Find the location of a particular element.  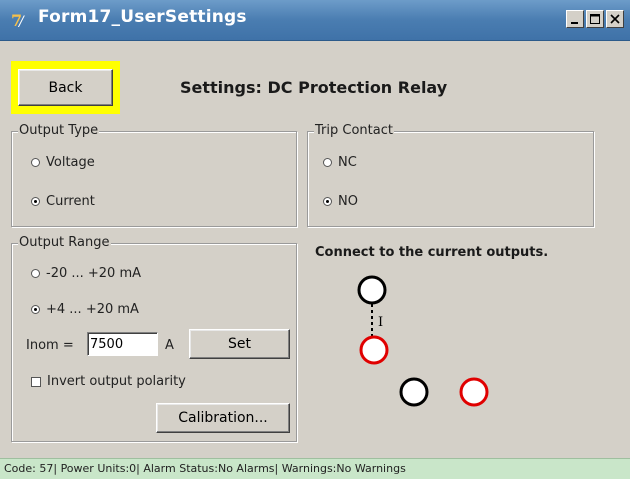

output-type-title: Output Type is located at coordinates (59, 130).